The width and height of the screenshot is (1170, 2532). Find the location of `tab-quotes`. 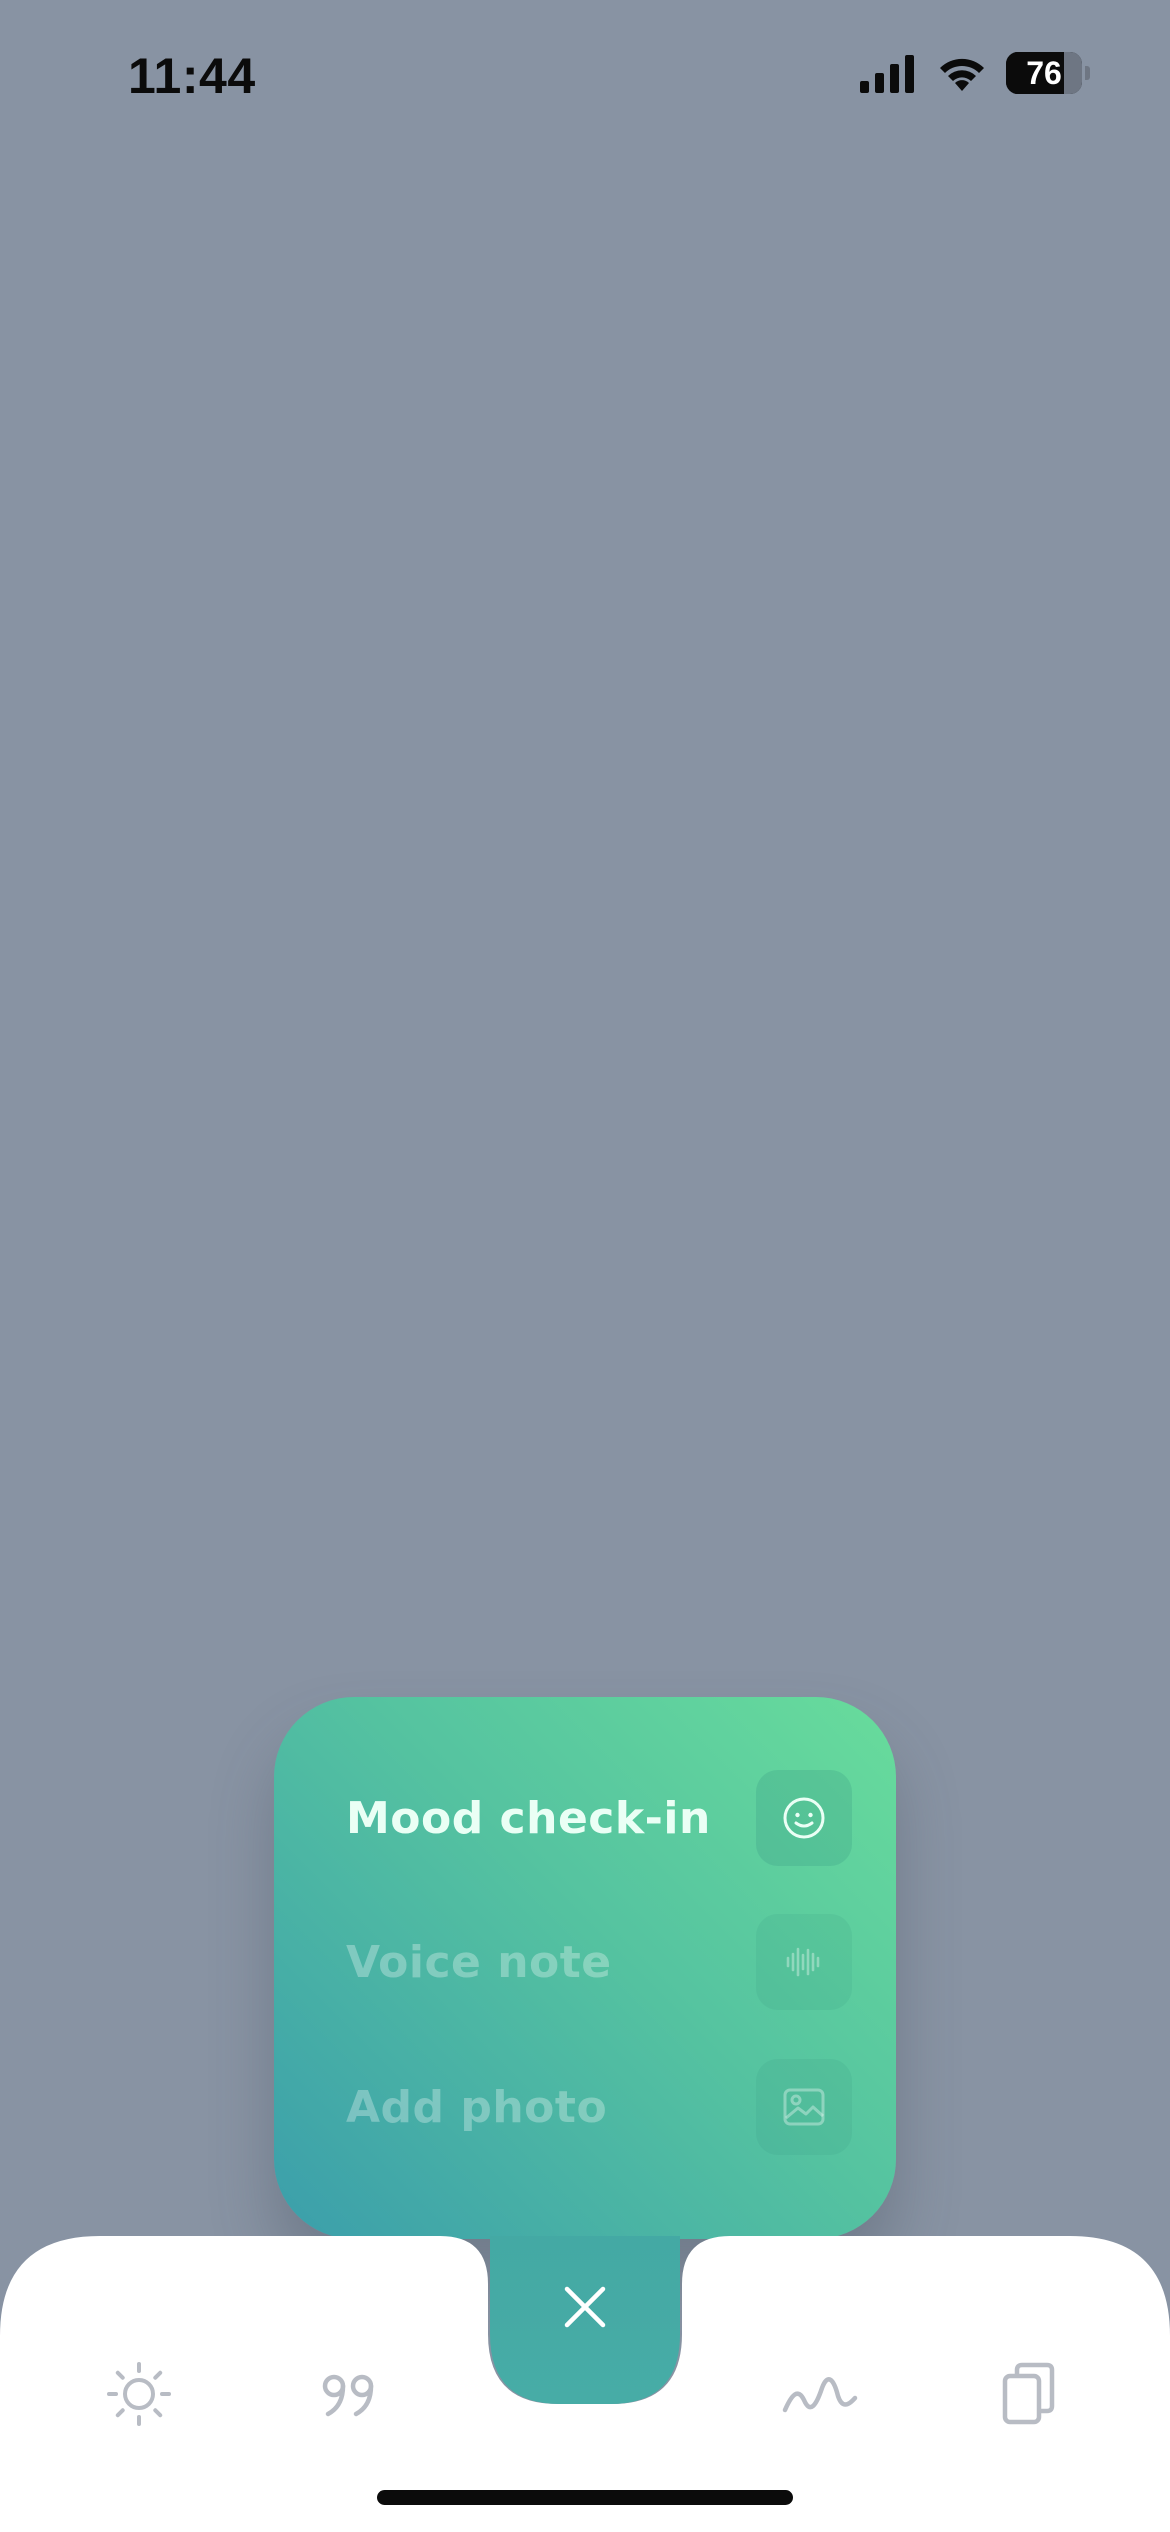

tab-quotes is located at coordinates (350, 2394).